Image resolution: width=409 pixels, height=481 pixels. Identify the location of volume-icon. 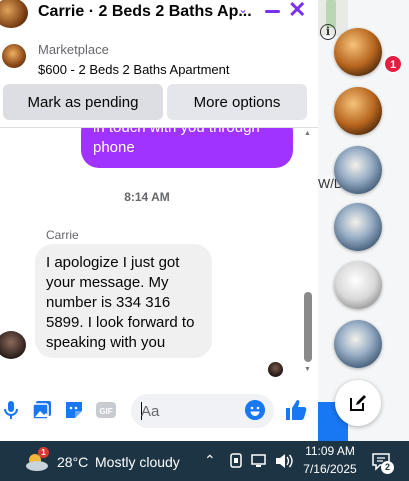
(284, 461).